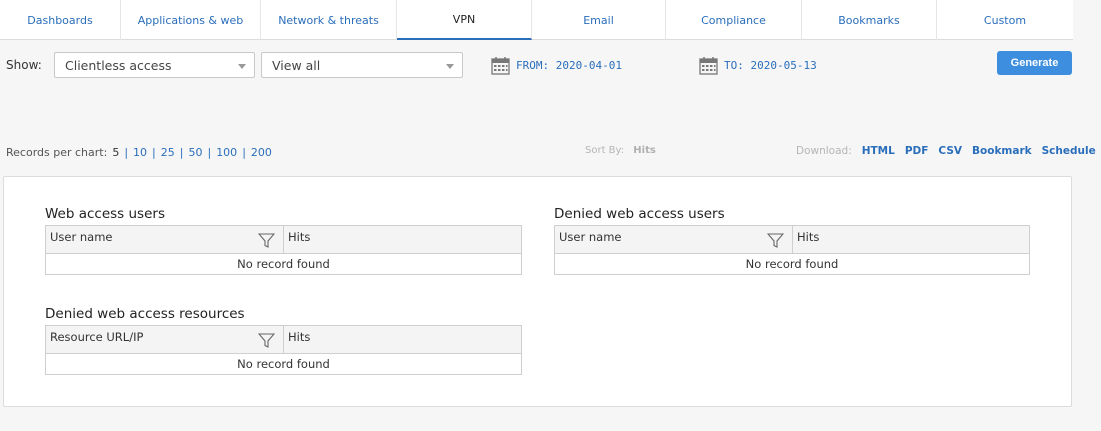 The image size is (1101, 431). What do you see at coordinates (164, 339) in the screenshot?
I see `column-header-resource-url: Resource URL/IP` at bounding box center [164, 339].